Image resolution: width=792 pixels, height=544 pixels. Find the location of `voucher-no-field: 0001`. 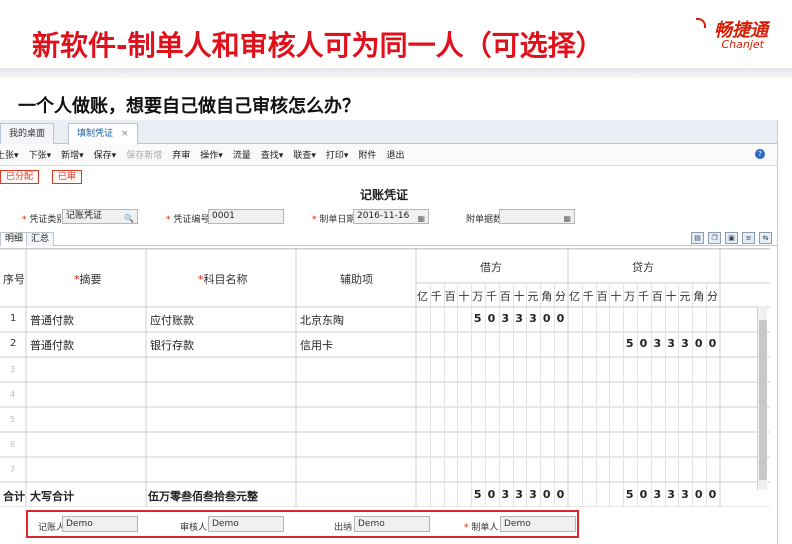

voucher-no-field: 0001 is located at coordinates (246, 216).